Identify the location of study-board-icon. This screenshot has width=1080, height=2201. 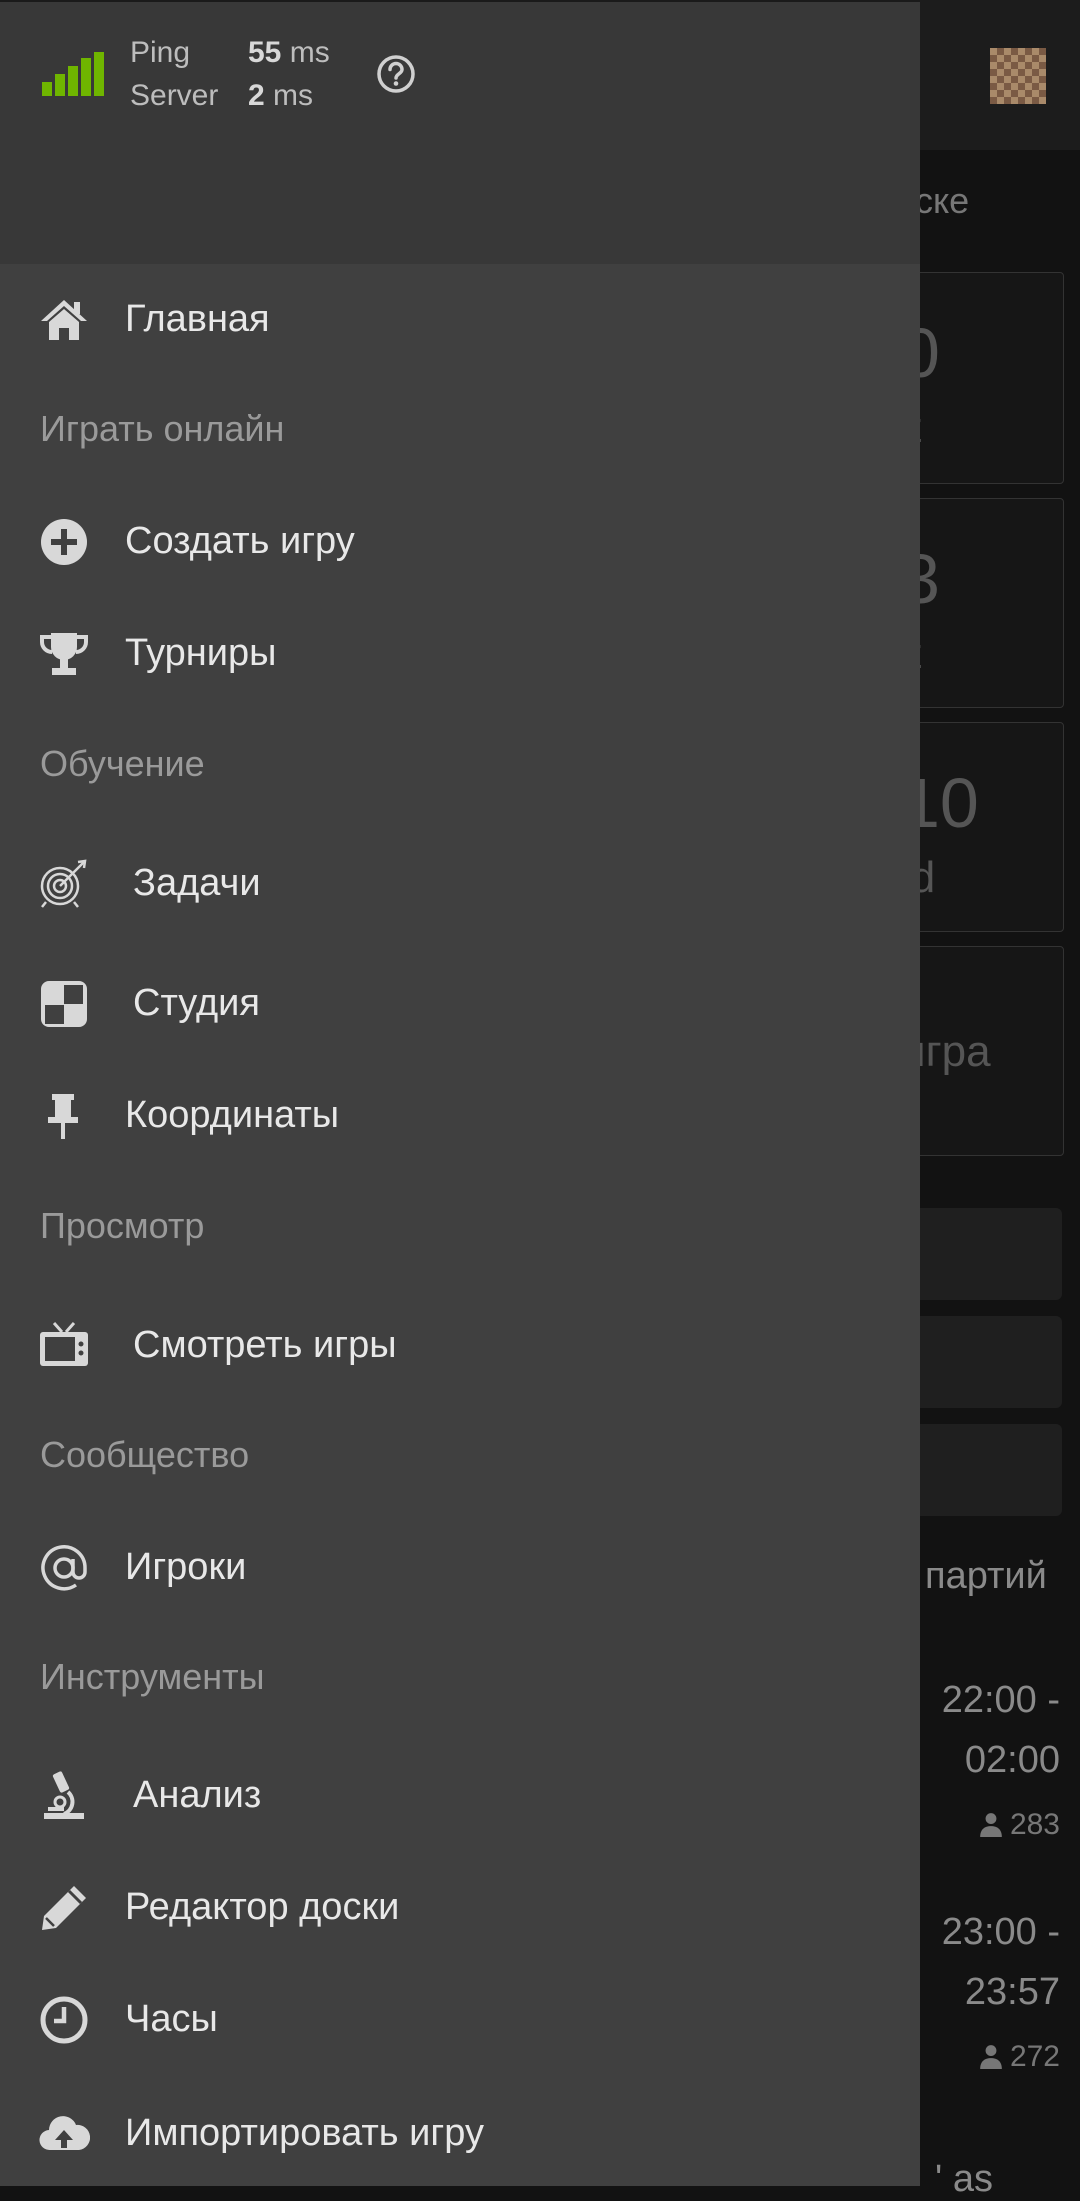
(64, 1004).